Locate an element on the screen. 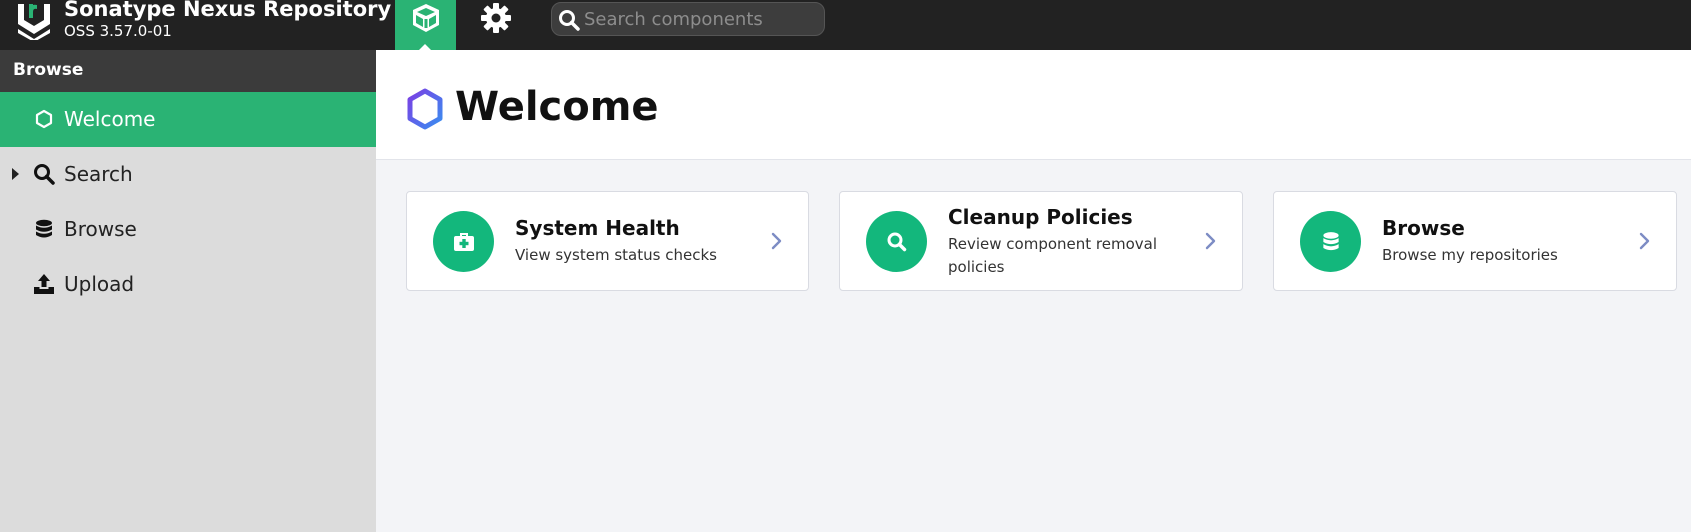  sidebar-item-welcome: Welcome is located at coordinates (188, 119).